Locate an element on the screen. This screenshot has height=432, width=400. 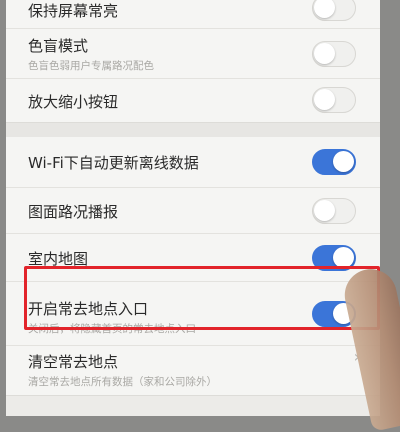
keep-screen-on-toggle is located at coordinates (334, 10).